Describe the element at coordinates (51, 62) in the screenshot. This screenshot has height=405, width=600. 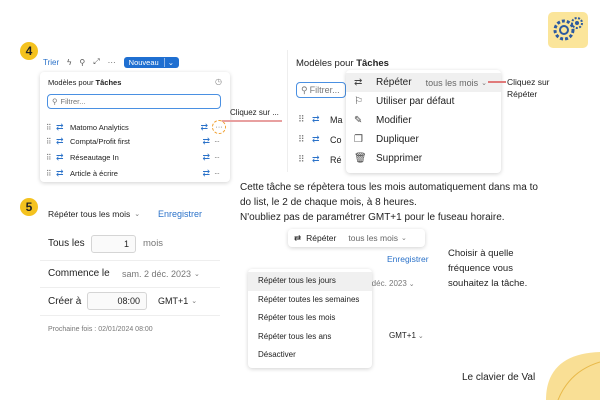
I see `sort-button: Trier` at that location.